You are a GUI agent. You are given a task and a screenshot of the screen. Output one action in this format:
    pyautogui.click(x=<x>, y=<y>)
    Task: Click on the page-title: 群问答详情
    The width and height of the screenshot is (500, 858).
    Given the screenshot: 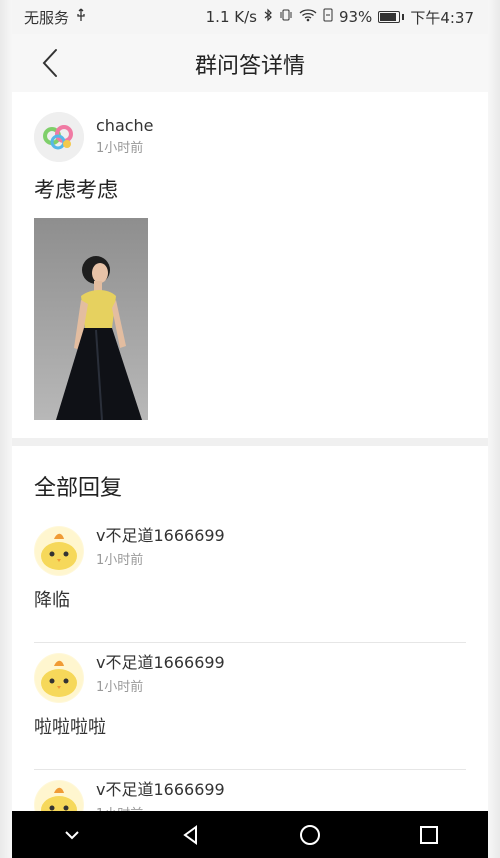 What is the action you would take?
    pyautogui.click(x=249, y=66)
    